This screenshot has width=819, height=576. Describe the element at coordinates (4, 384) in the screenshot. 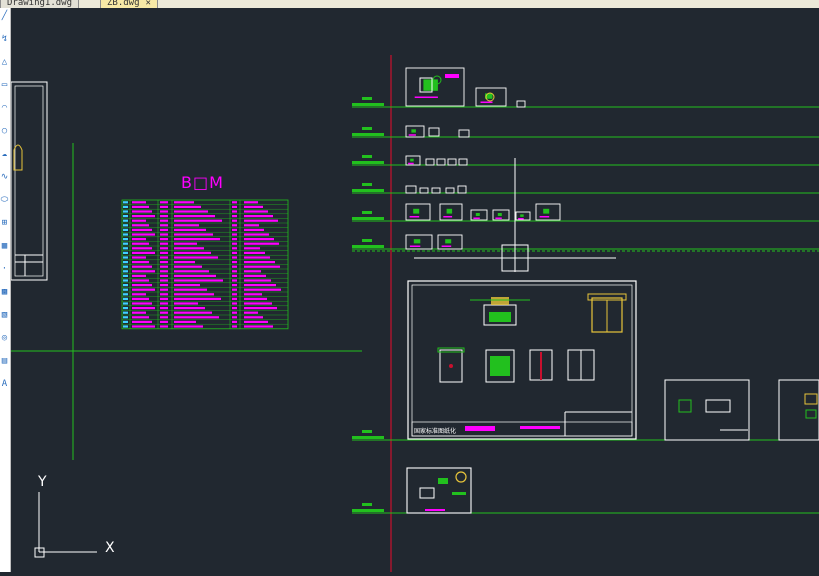

I see `text-icon: A` at that location.